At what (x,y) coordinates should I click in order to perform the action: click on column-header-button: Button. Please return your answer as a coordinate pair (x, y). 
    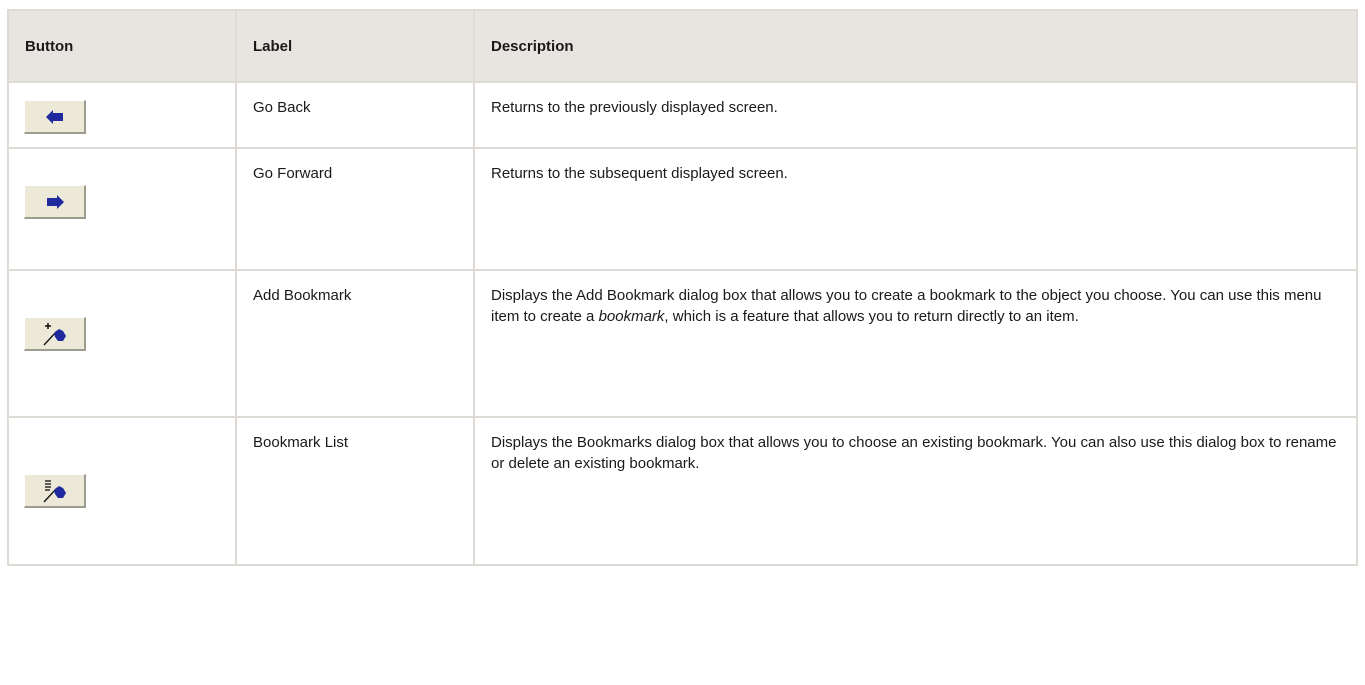
    Looking at the image, I should click on (122, 46).